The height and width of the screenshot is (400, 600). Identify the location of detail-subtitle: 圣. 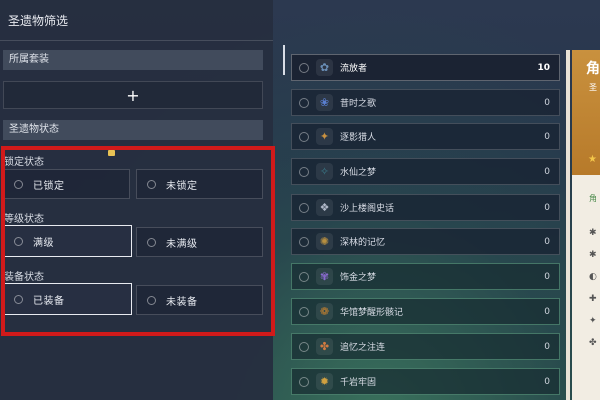
(593, 87).